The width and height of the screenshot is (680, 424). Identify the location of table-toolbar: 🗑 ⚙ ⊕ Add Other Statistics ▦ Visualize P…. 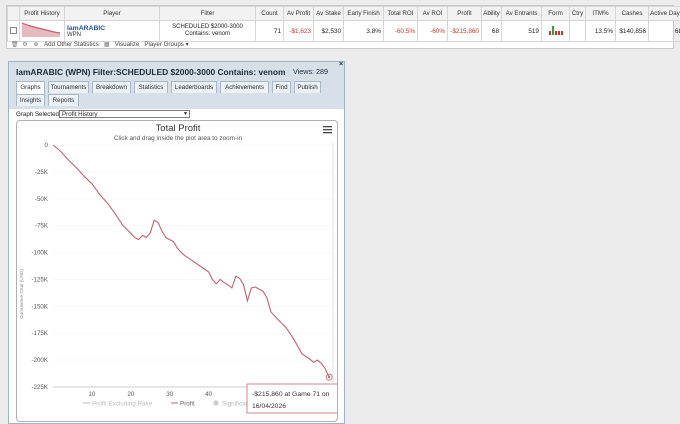
(100, 44).